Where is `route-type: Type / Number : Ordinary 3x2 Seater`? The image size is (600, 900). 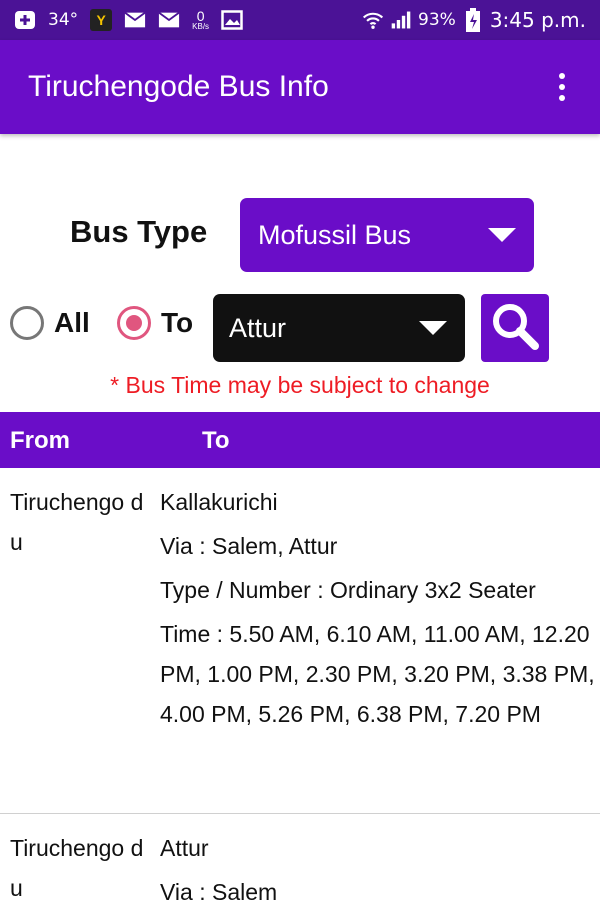 route-type: Type / Number : Ordinary 3x2 Seater is located at coordinates (348, 590).